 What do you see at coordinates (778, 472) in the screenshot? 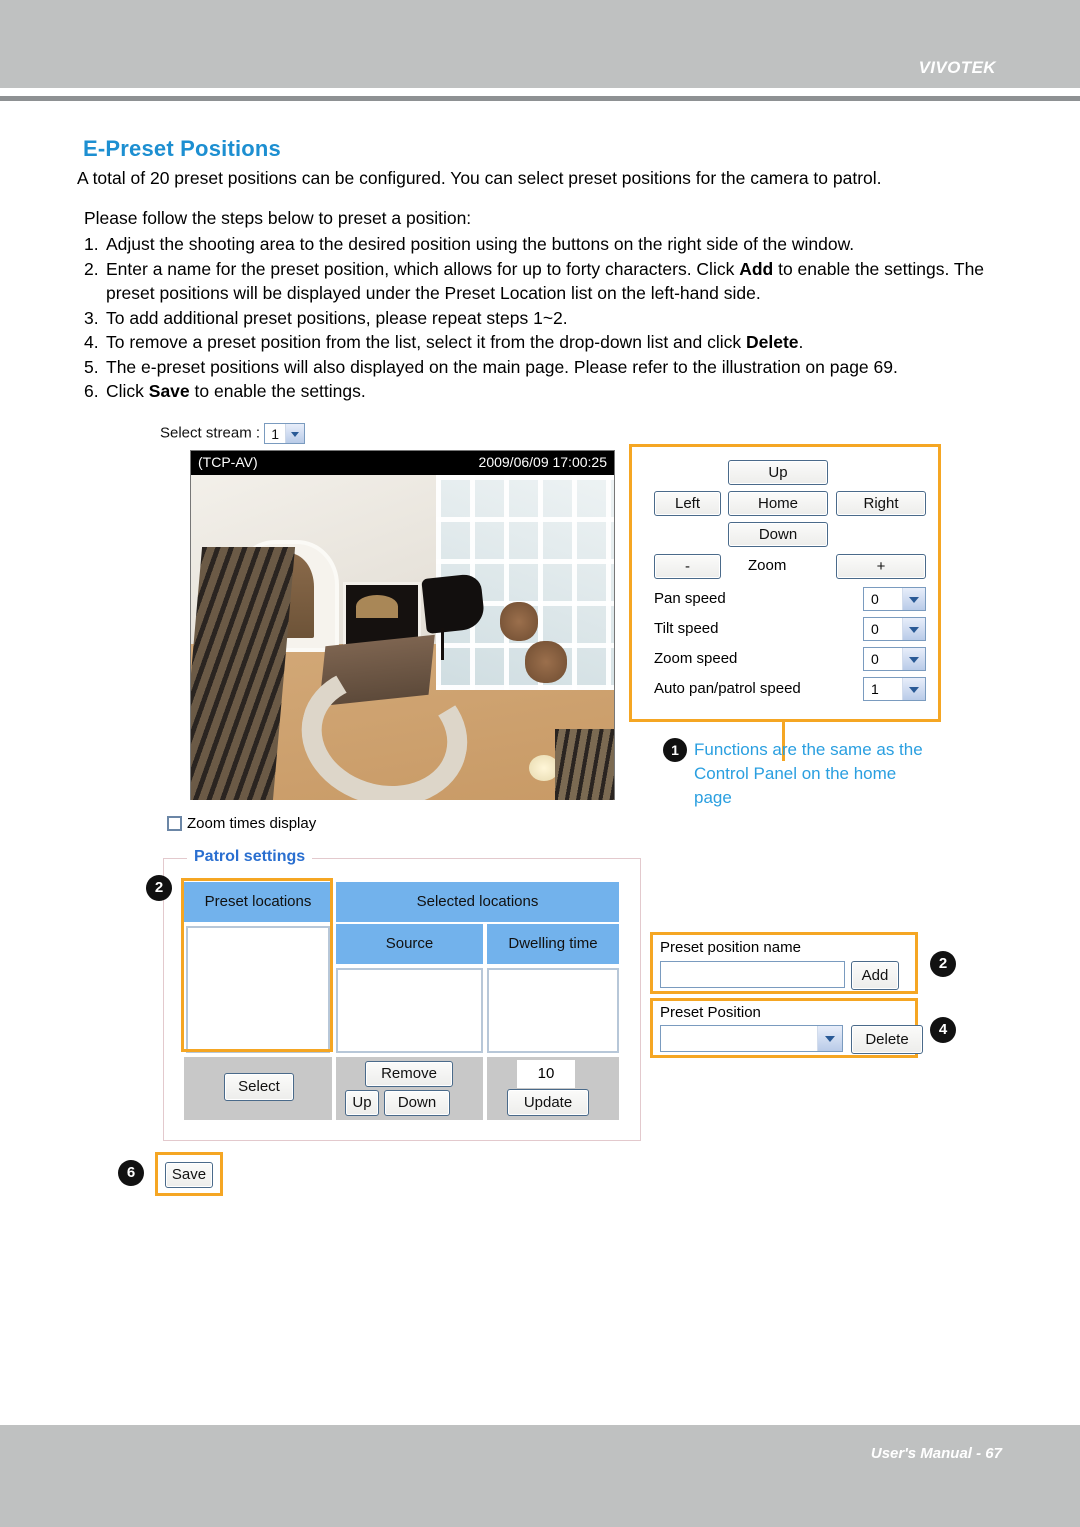
I see `ptz-up-button: Up` at bounding box center [778, 472].